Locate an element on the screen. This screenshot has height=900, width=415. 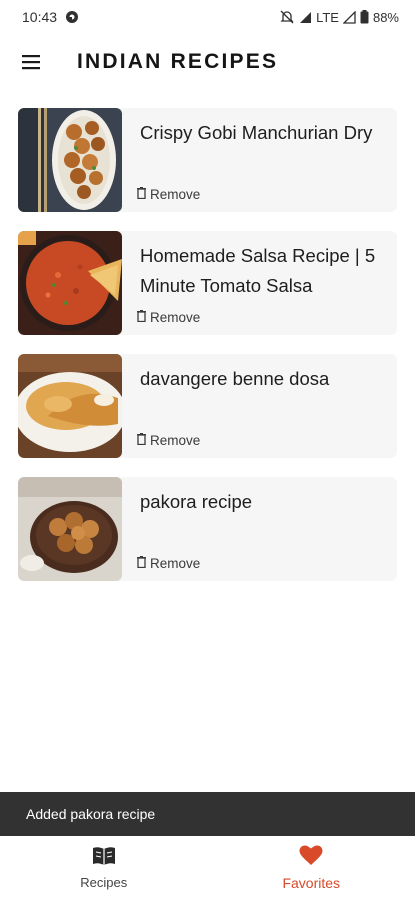
app-notification-icon is located at coordinates (72, 17).